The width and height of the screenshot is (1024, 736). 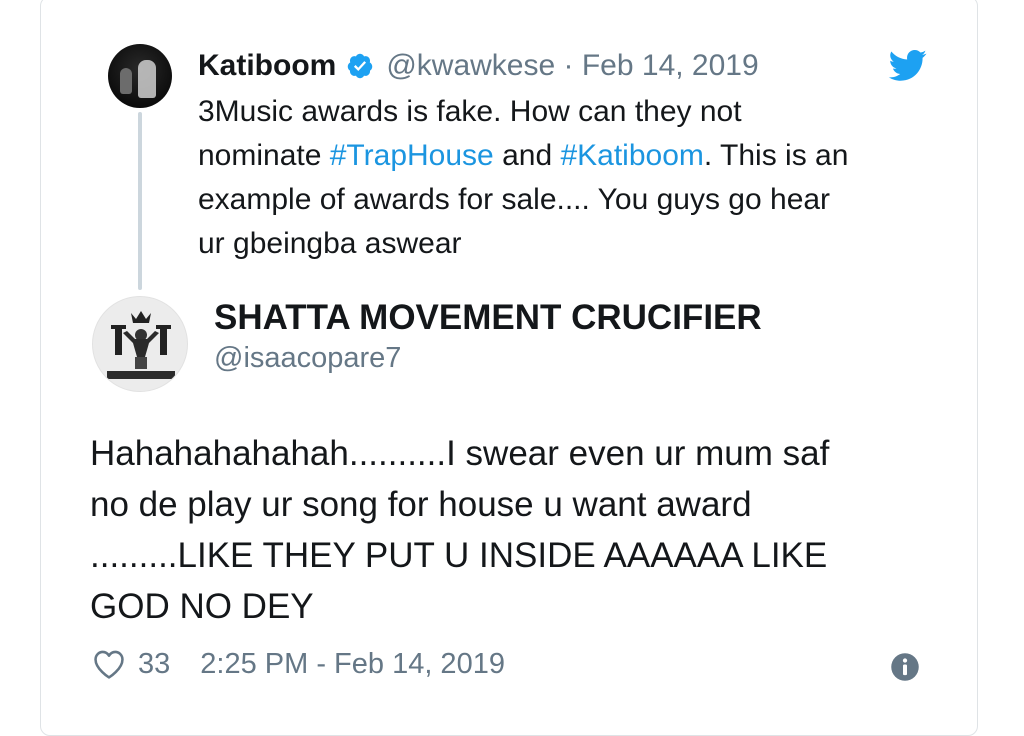 I want to click on parent-text-fragment: nominate, so click(x=264, y=155).